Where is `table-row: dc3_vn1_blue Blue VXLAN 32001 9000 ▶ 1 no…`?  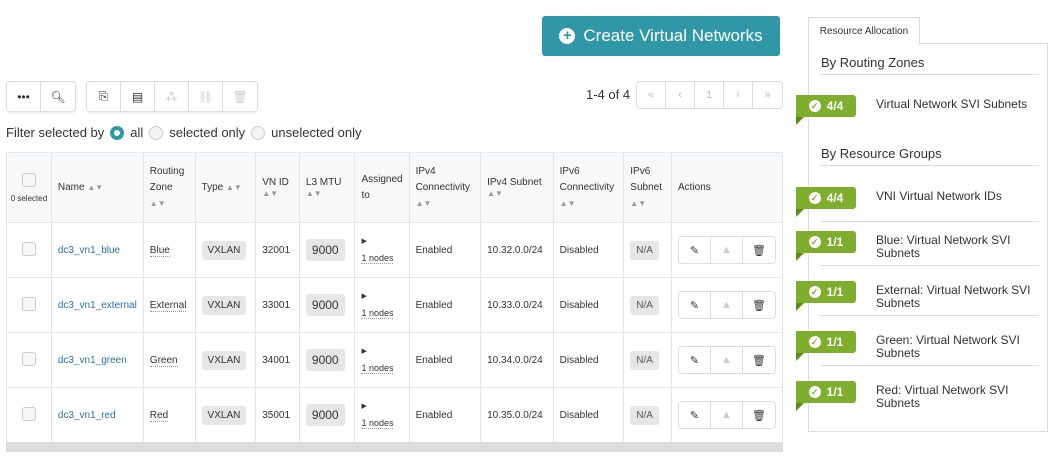
table-row: dc3_vn1_blue Blue VXLAN 32001 9000 ▶ 1 no… is located at coordinates (394, 250).